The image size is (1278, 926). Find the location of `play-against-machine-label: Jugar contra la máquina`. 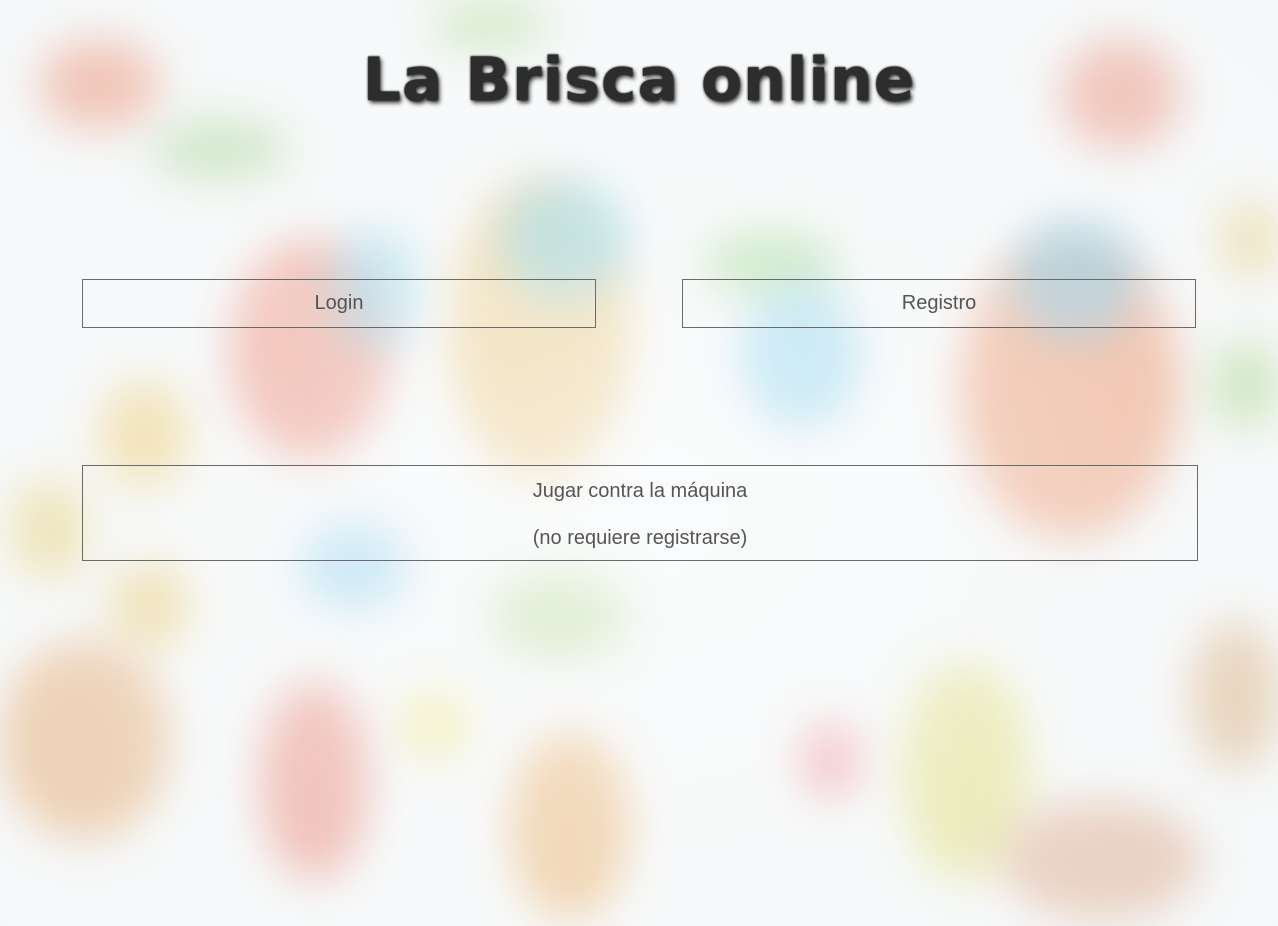

play-against-machine-label: Jugar contra la máquina is located at coordinates (640, 491).